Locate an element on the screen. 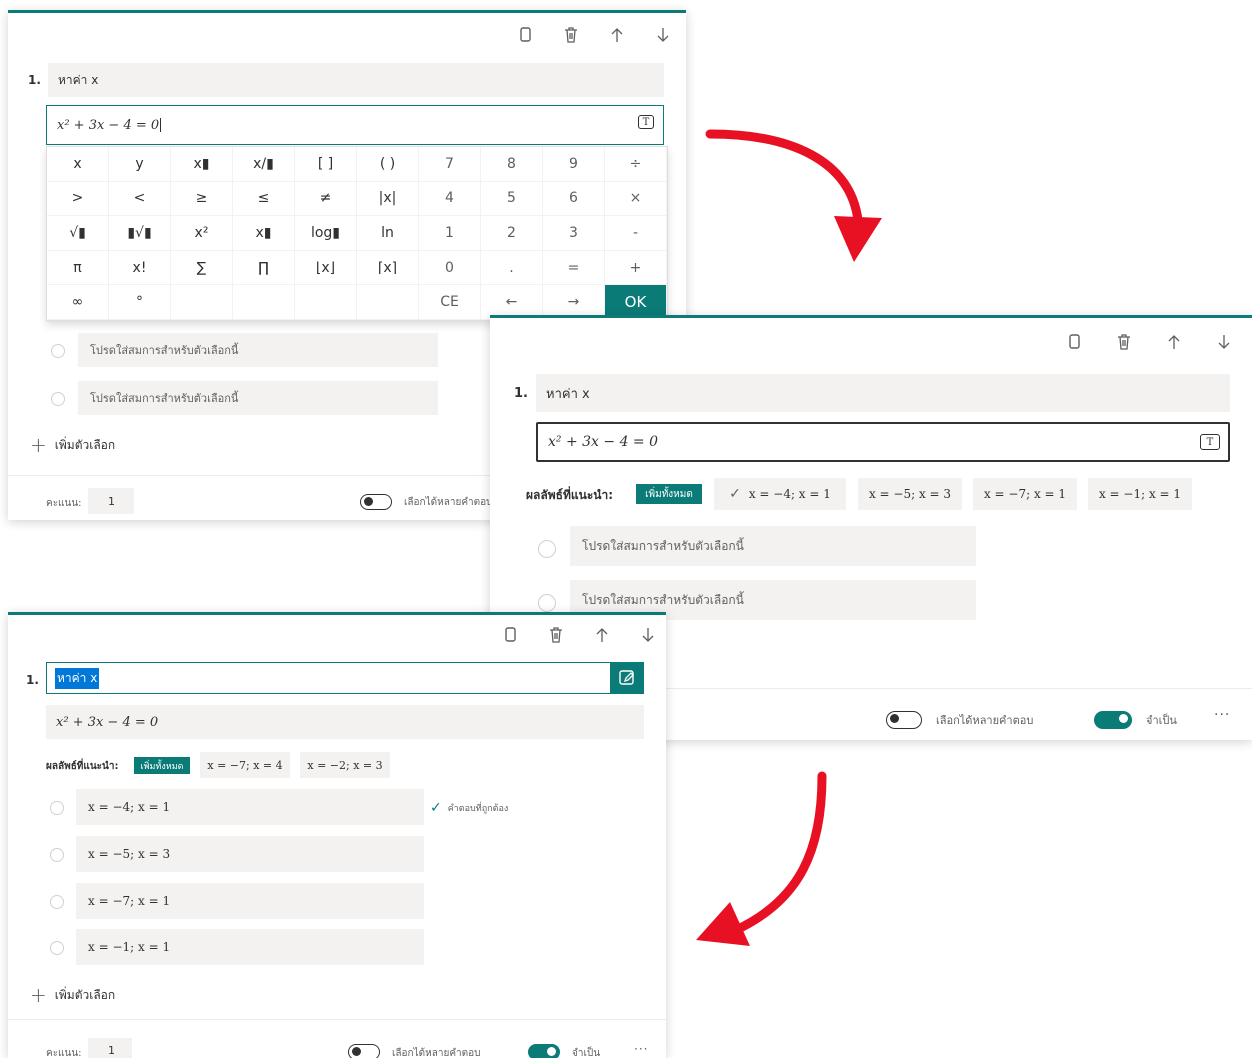 This screenshot has width=1252, height=1058. keypad-key: 9 is located at coordinates (574, 164).